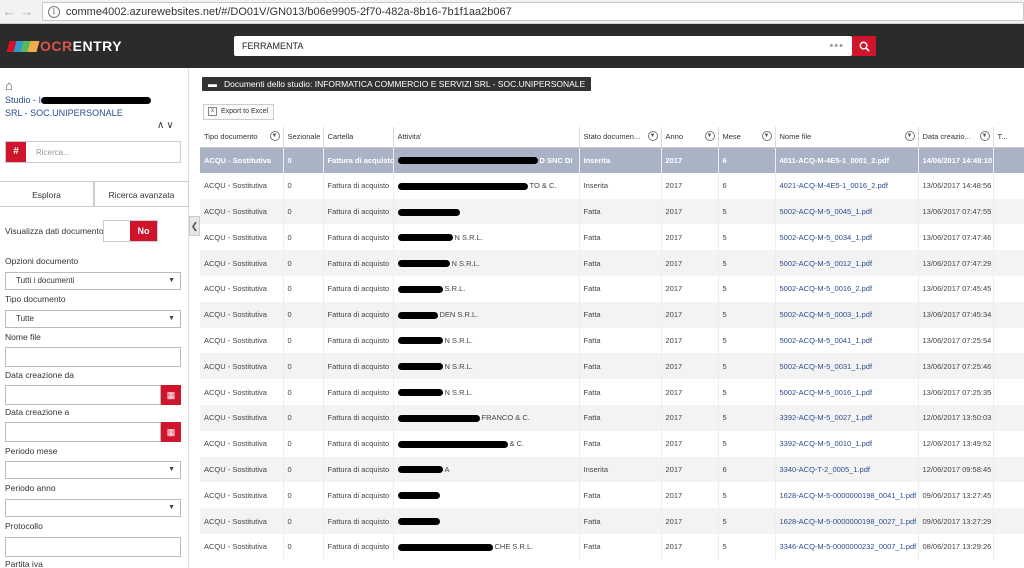 This screenshot has height=568, width=1024. What do you see at coordinates (35, 299) in the screenshot?
I see `tipo-documento-label: Tipo documento` at bounding box center [35, 299].